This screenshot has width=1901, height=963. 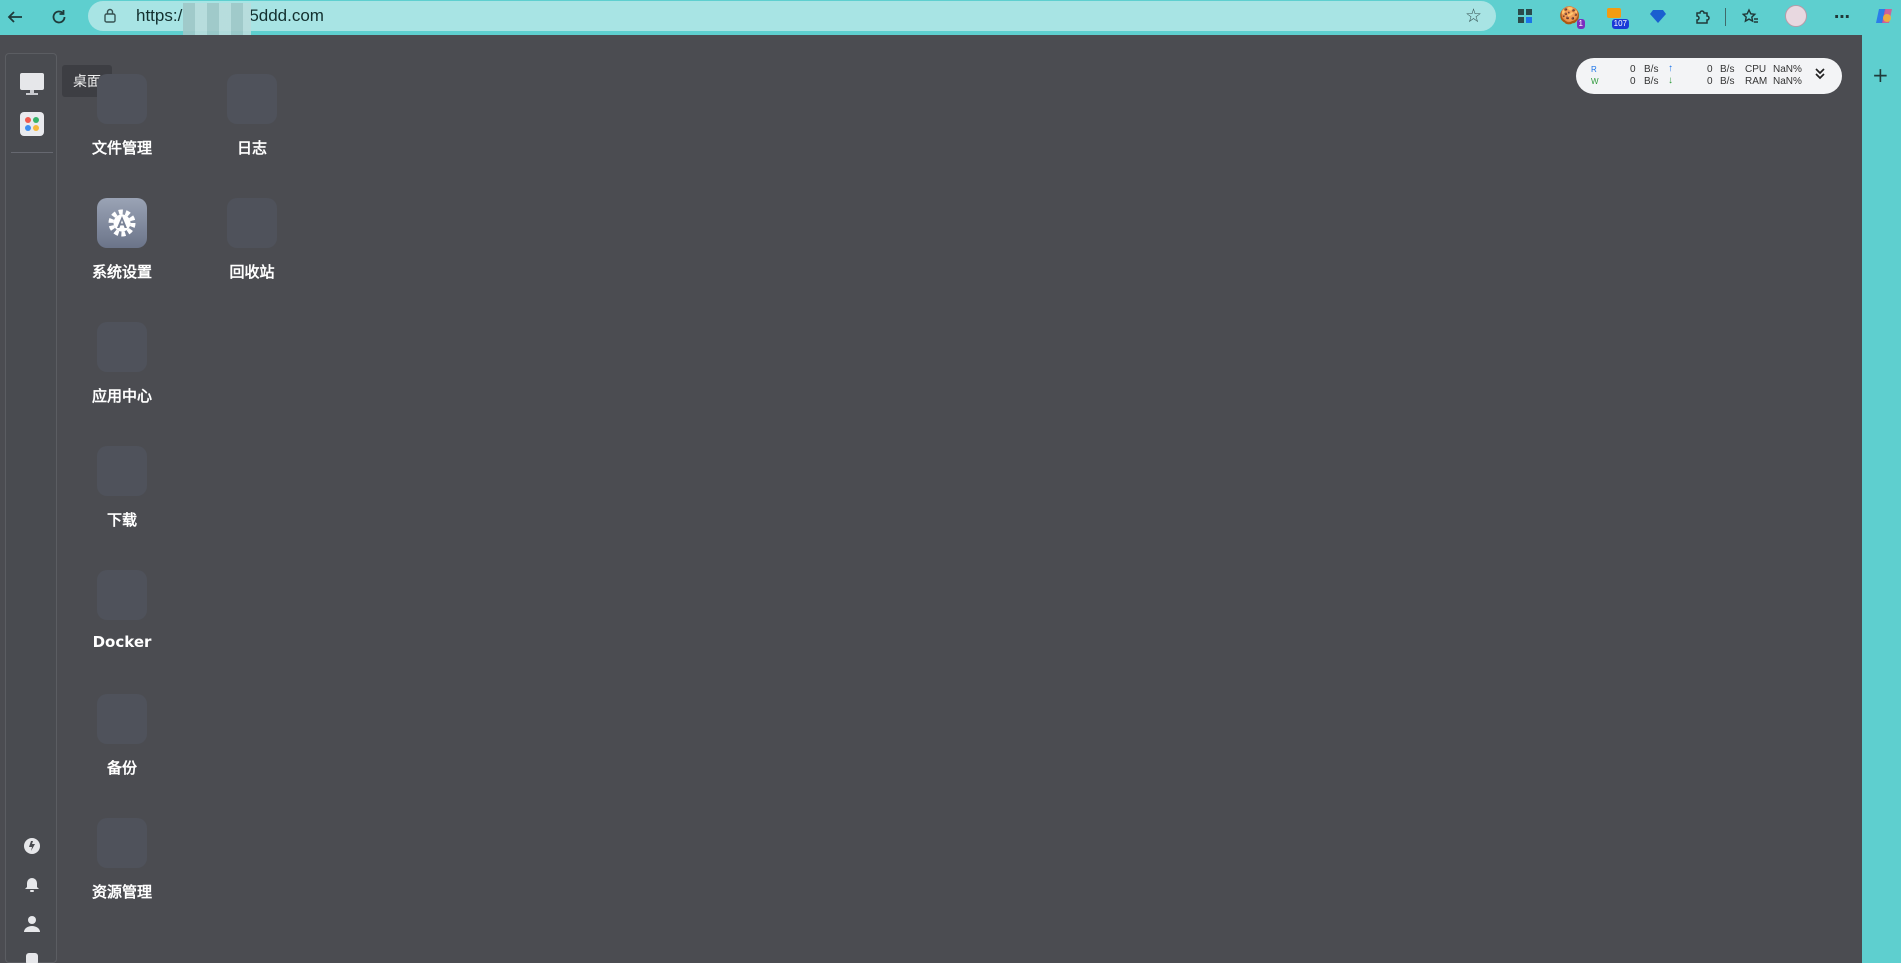 I want to click on recycle-bin-icon, so click(x=252, y=223).